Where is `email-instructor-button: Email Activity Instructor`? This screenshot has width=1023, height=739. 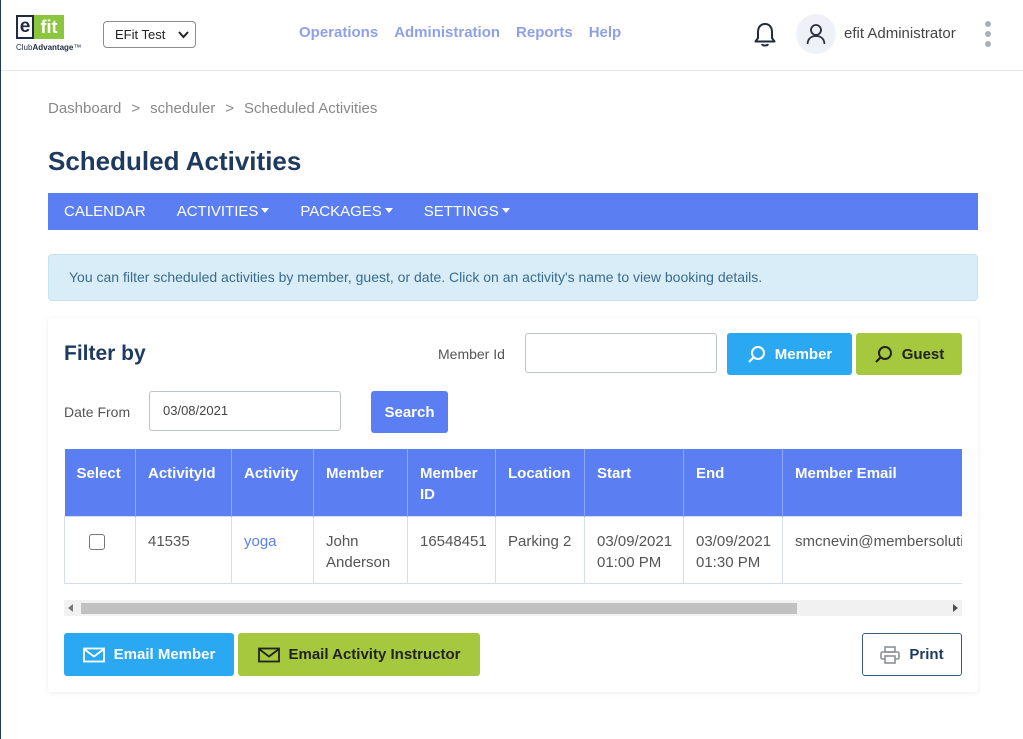 email-instructor-button: Email Activity Instructor is located at coordinates (359, 654).